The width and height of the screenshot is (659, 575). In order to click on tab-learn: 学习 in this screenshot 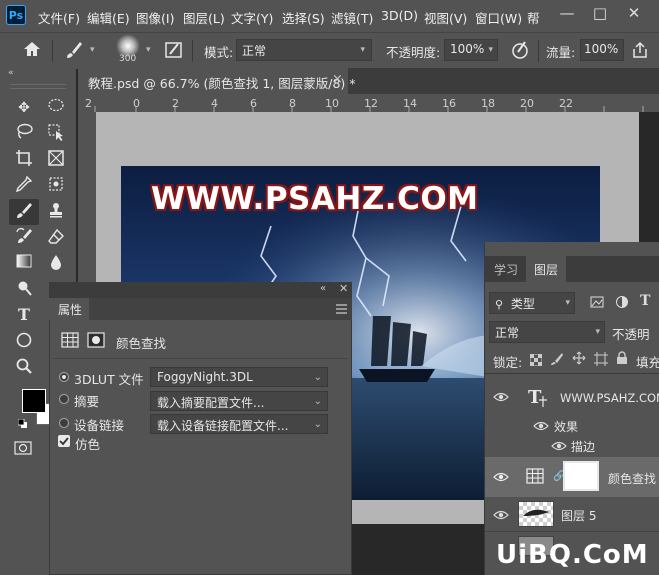, I will do `click(506, 269)`.